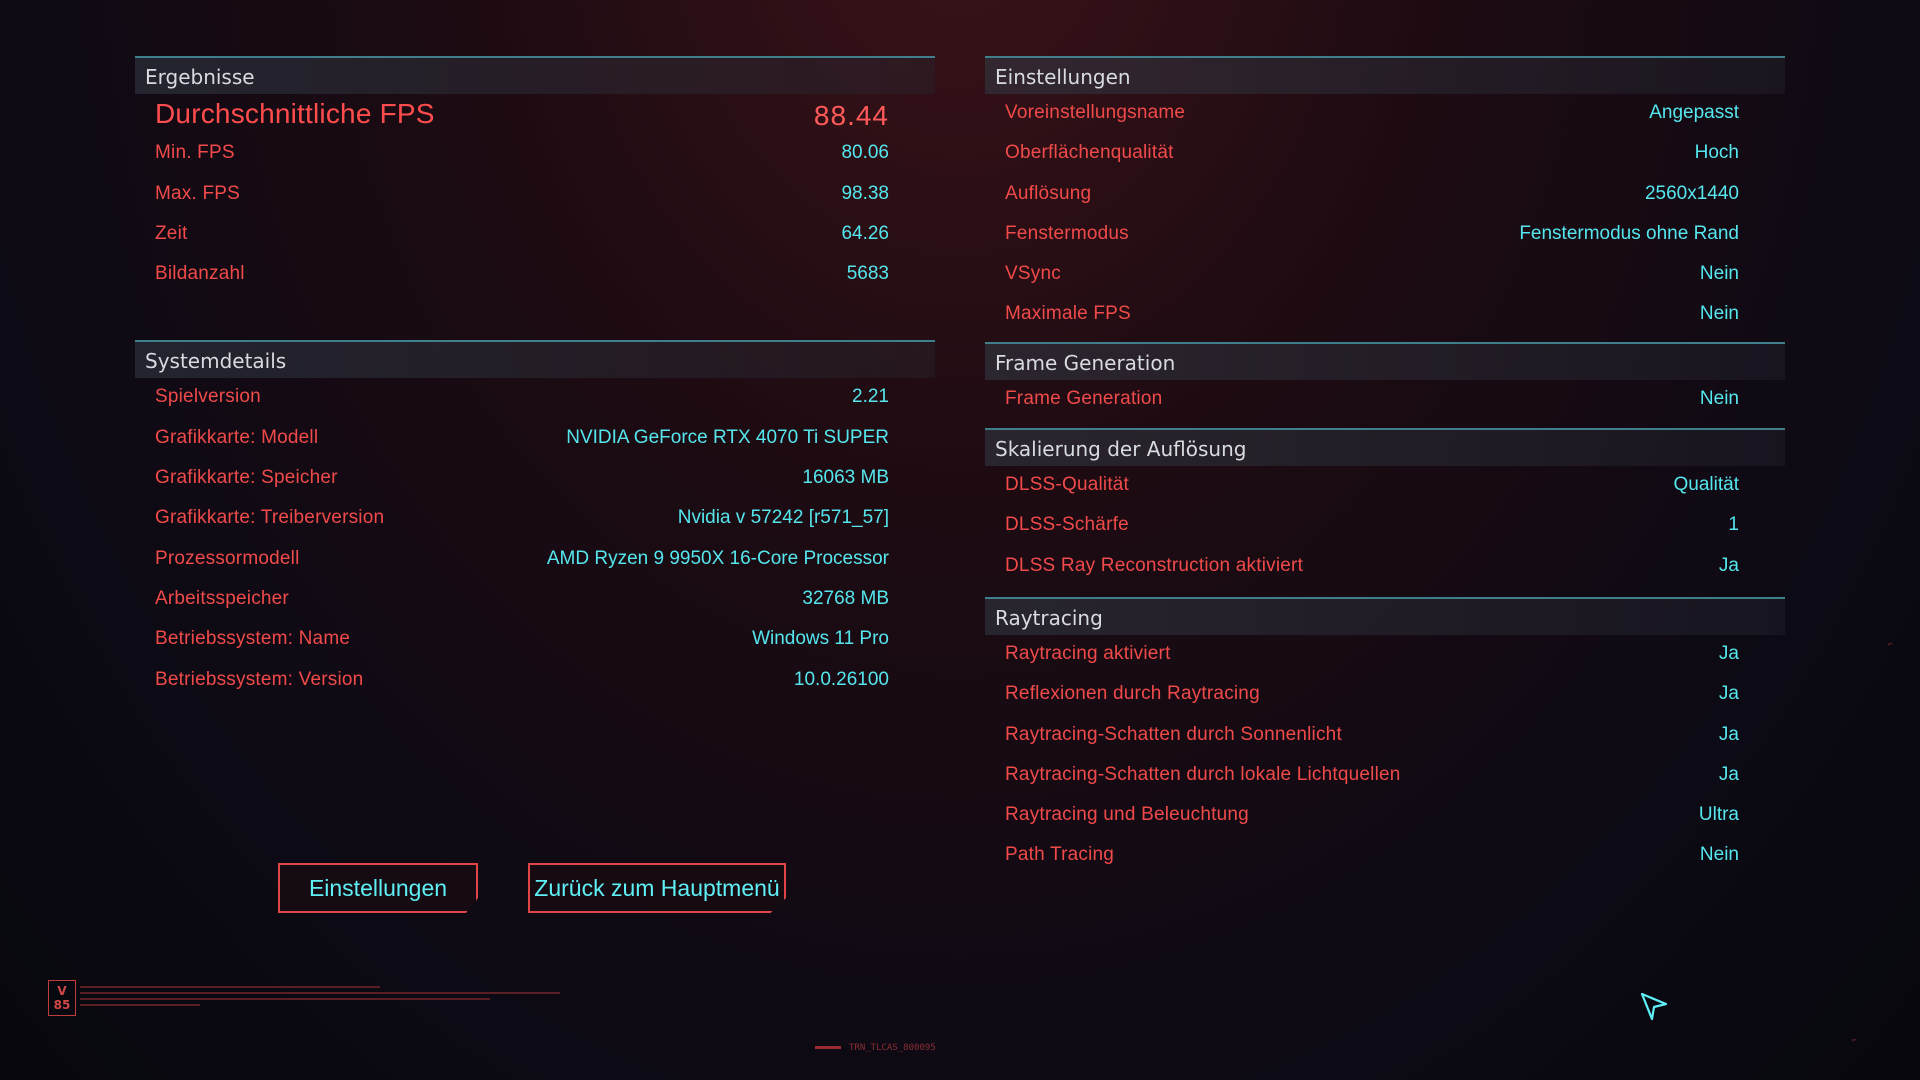 Image resolution: width=1920 pixels, height=1080 pixels. Describe the element at coordinates (1095, 112) in the screenshot. I see `setting-label: Voreinstellungsname` at that location.